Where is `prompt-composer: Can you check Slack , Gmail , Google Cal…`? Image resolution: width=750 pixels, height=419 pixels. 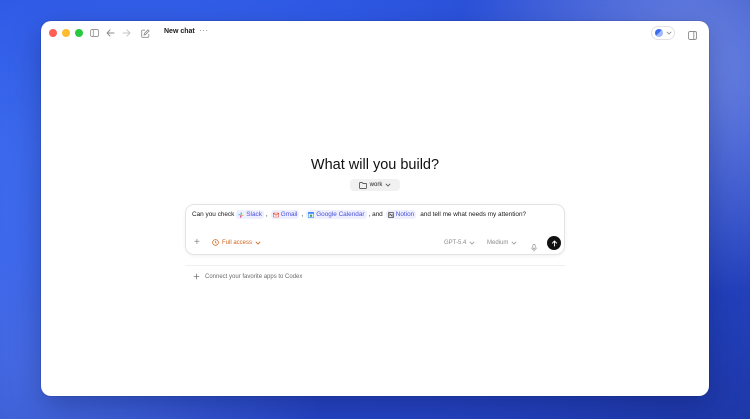 prompt-composer: Can you check Slack , Gmail , Google Cal… is located at coordinates (375, 229).